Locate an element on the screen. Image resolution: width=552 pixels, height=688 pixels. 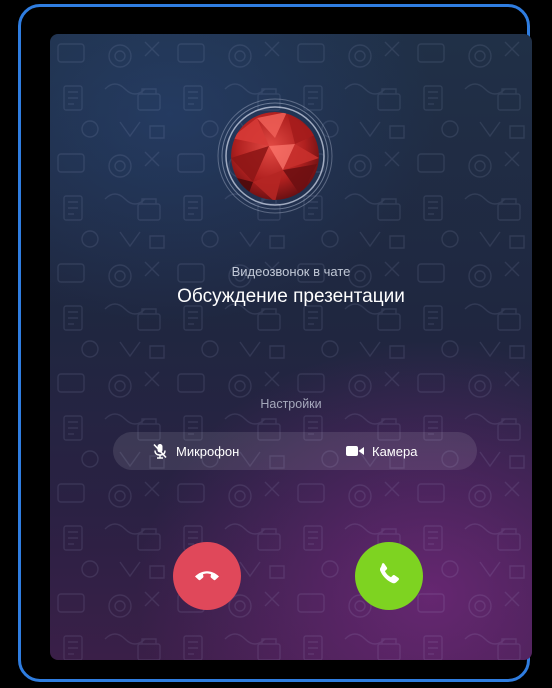
chat-title: Обсуждение презентации is located at coordinates (291, 296).